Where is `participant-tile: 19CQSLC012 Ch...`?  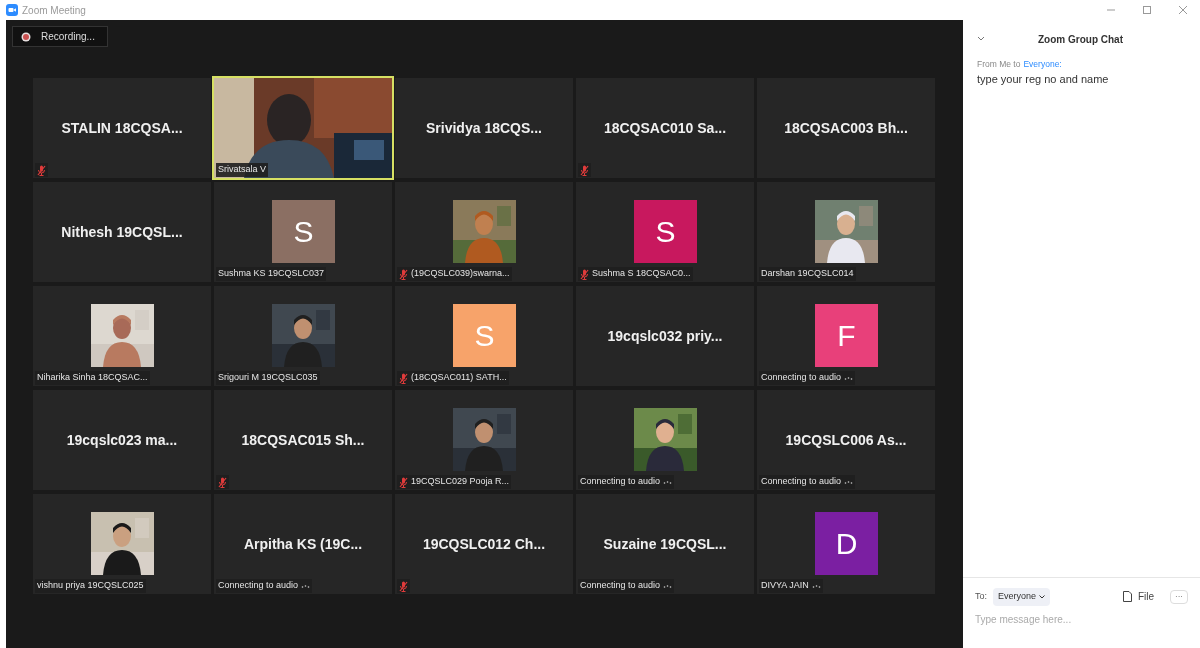
participant-tile: 19CQSLC012 Ch... is located at coordinates (484, 544).